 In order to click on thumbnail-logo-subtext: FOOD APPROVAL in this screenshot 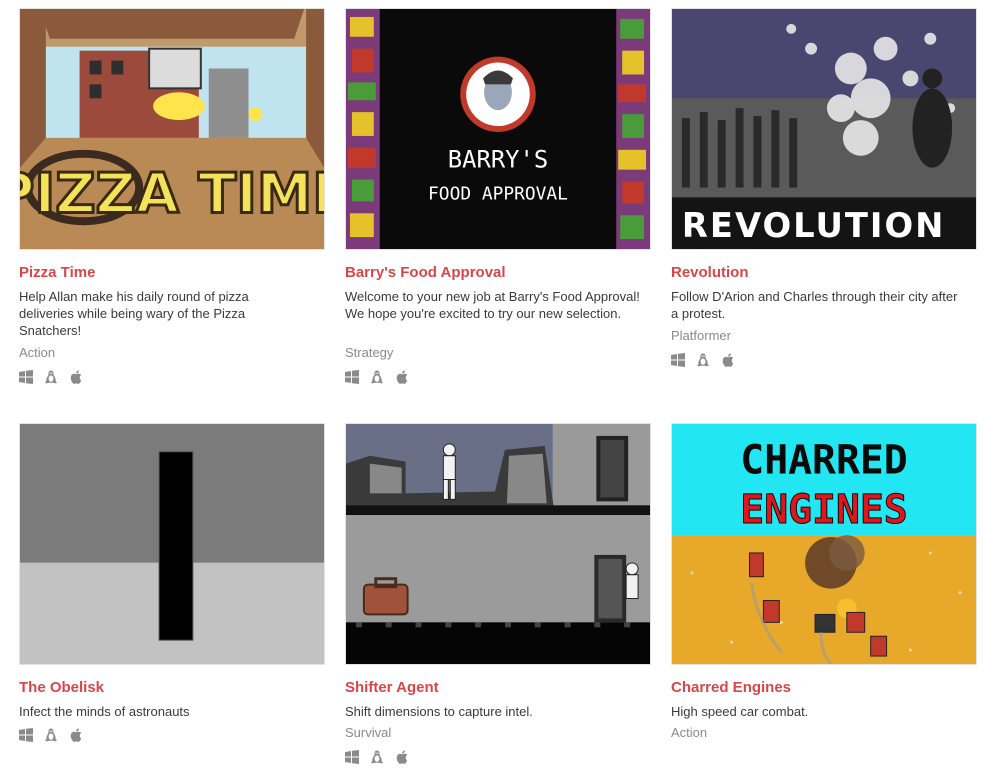, I will do `click(498, 193)`.